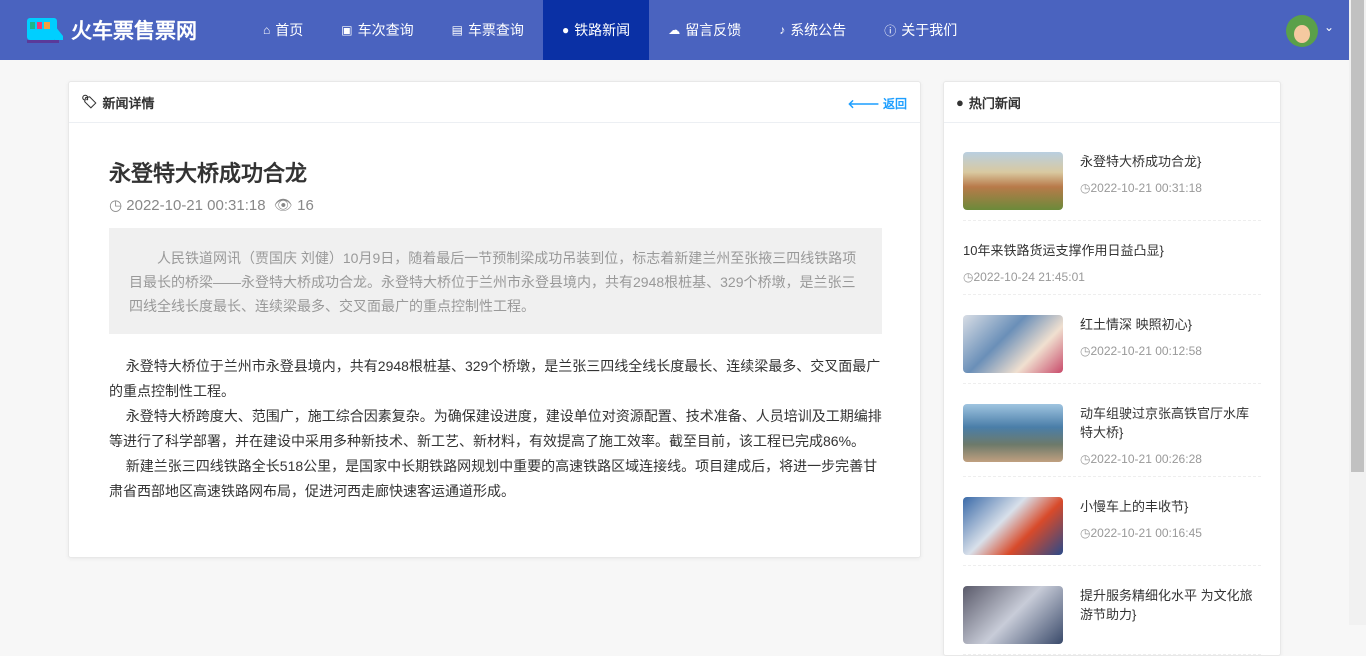 The height and width of the screenshot is (656, 1366). I want to click on nav-label: 首页, so click(289, 30).